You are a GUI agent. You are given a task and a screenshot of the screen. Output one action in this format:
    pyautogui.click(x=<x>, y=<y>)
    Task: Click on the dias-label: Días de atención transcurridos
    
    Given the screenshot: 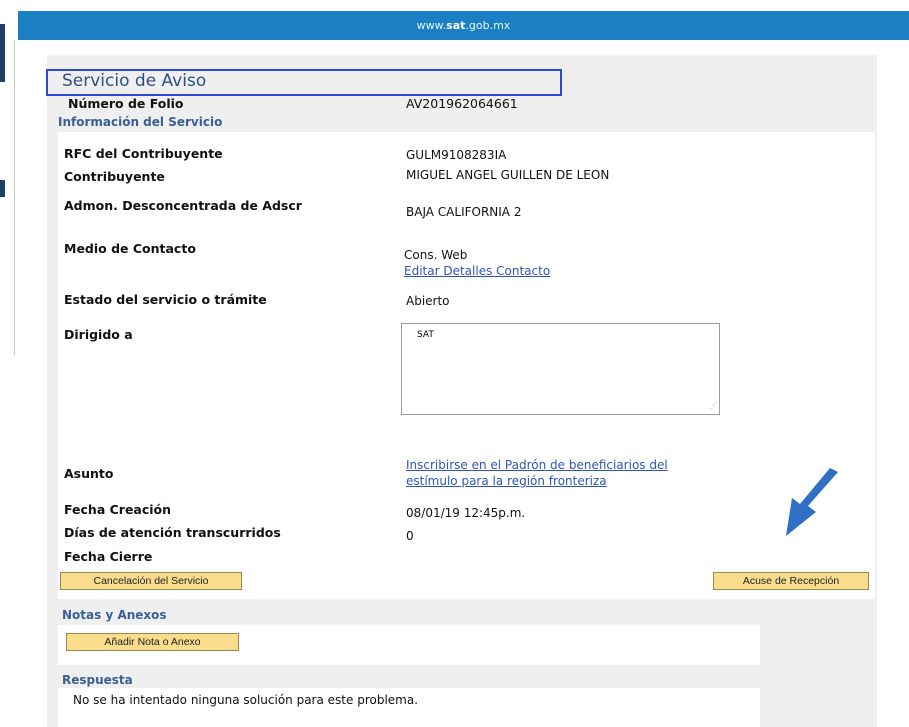 What is the action you would take?
    pyautogui.click(x=172, y=532)
    